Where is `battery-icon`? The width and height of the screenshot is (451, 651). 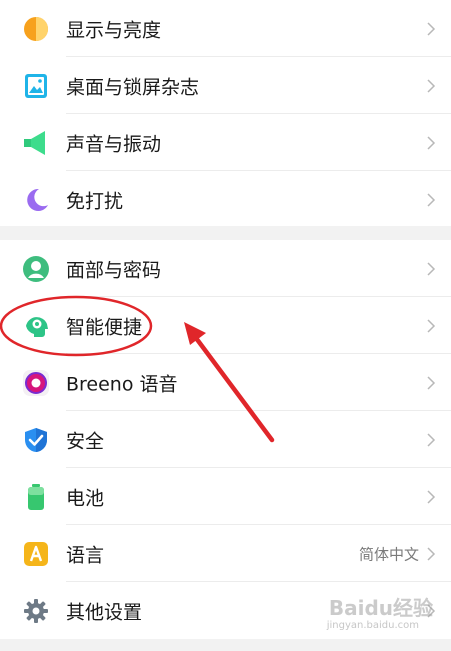 battery-icon is located at coordinates (36, 496).